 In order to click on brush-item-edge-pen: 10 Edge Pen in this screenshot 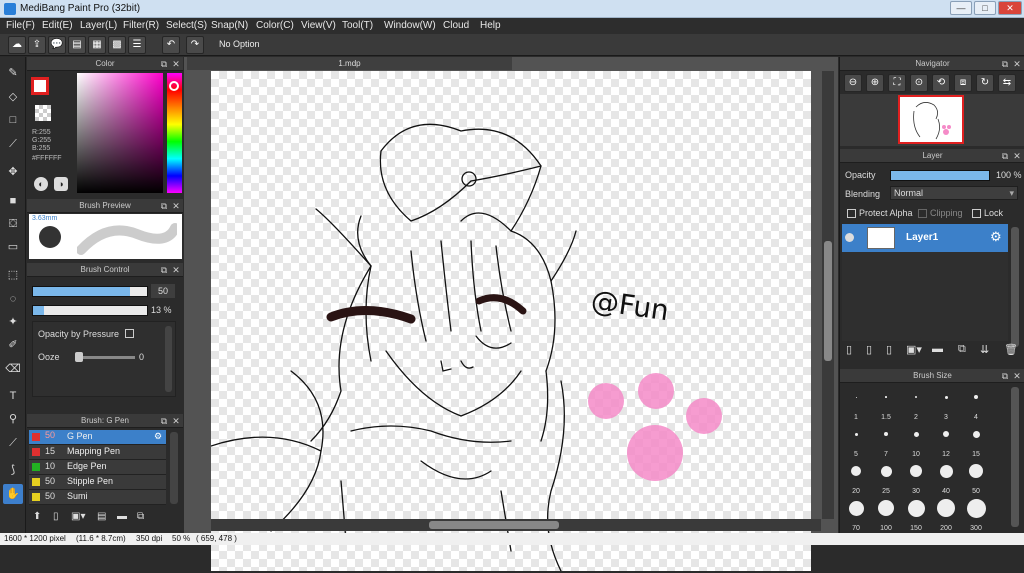, I will do `click(97, 467)`.